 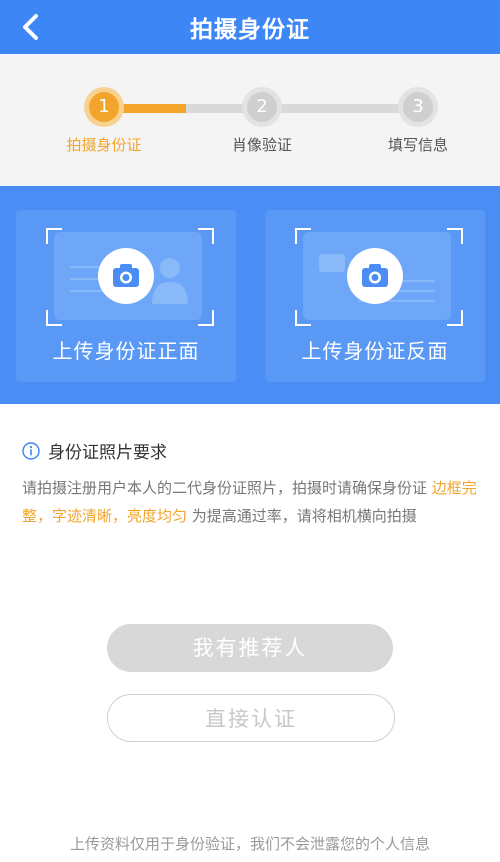 I want to click on step-1-number: 1, so click(x=104, y=107).